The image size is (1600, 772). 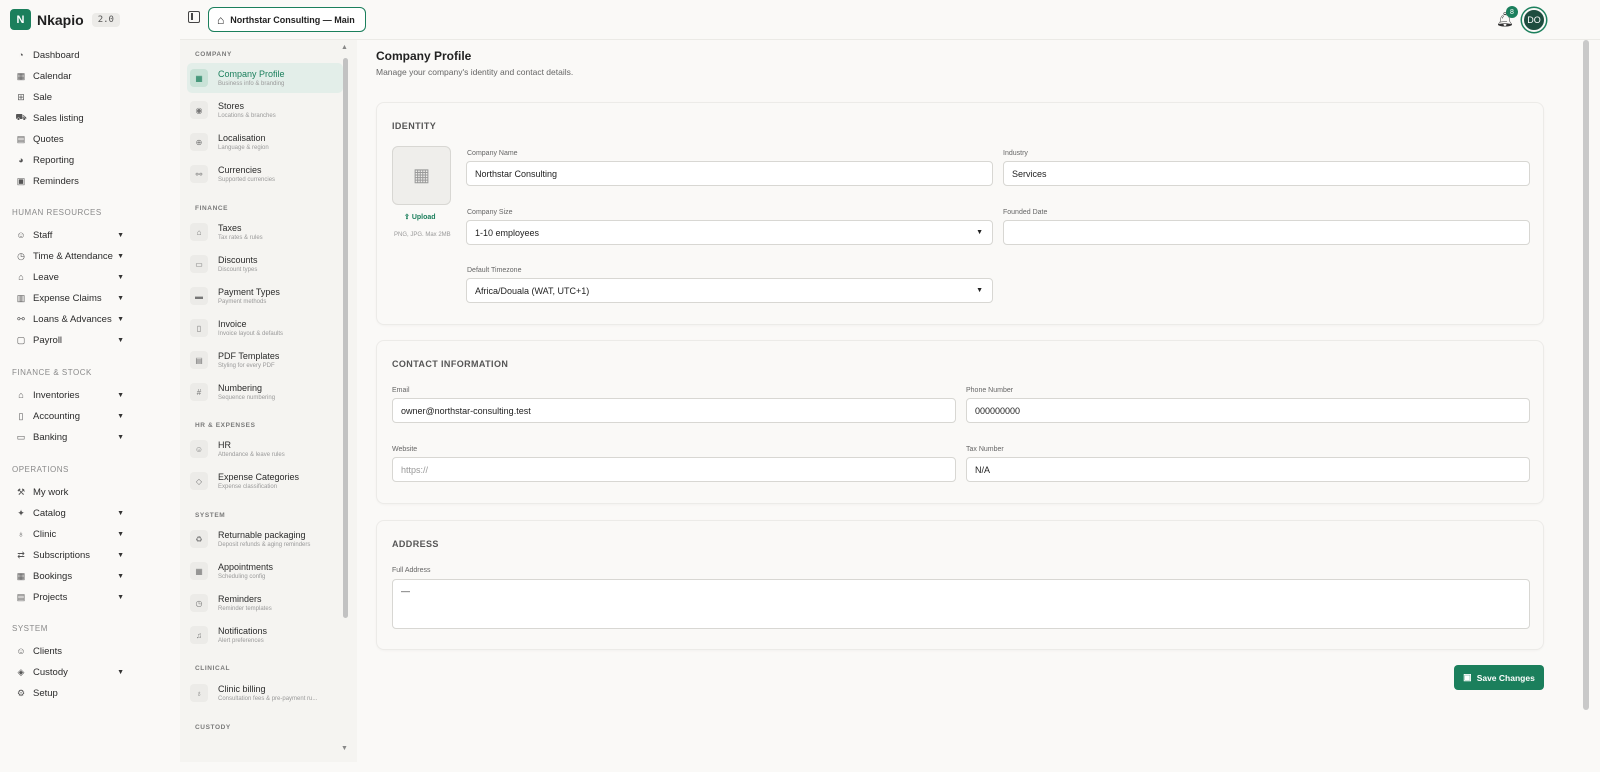 I want to click on settings-item-pdf-templates: ▤ PDF Templates Styling for every PDF, so click(x=265, y=360).